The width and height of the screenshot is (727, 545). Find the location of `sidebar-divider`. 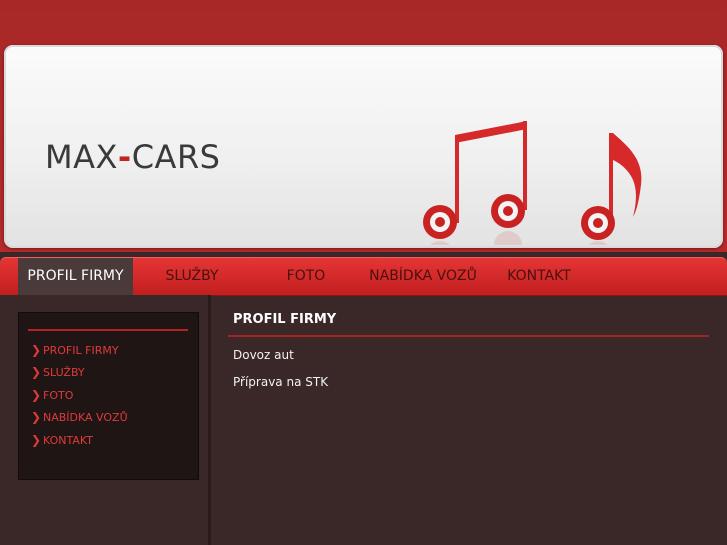

sidebar-divider is located at coordinates (108, 330).